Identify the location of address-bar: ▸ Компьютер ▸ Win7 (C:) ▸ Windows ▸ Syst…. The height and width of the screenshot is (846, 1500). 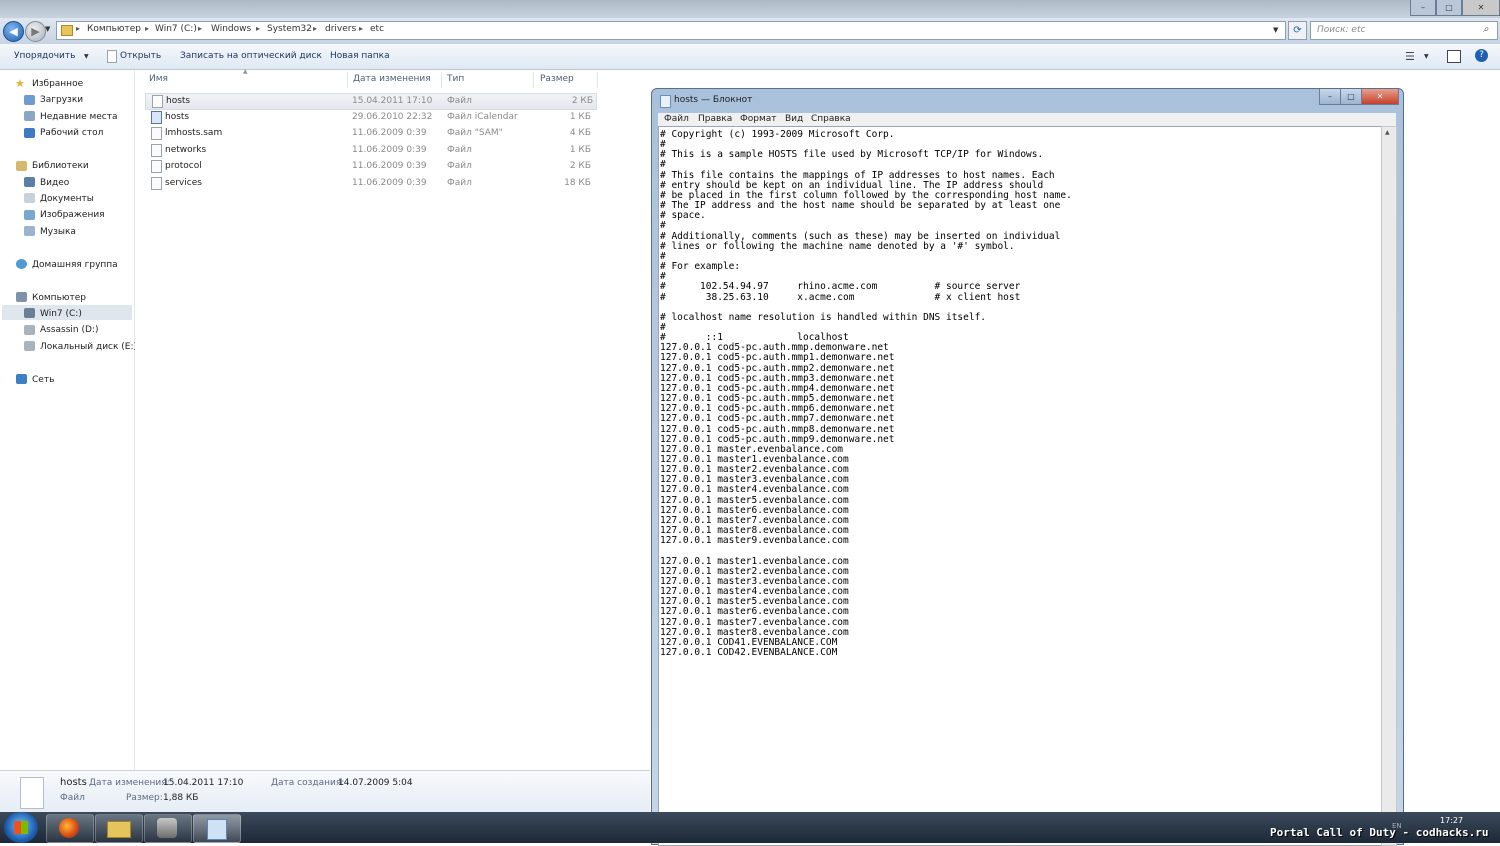
(671, 30).